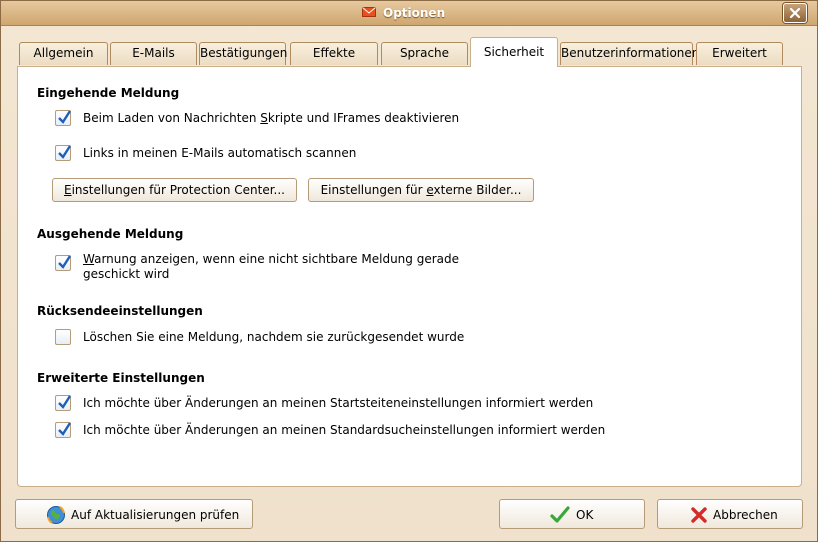 This screenshot has width=818, height=542. I want to click on search-notify-checkbox, so click(63, 430).